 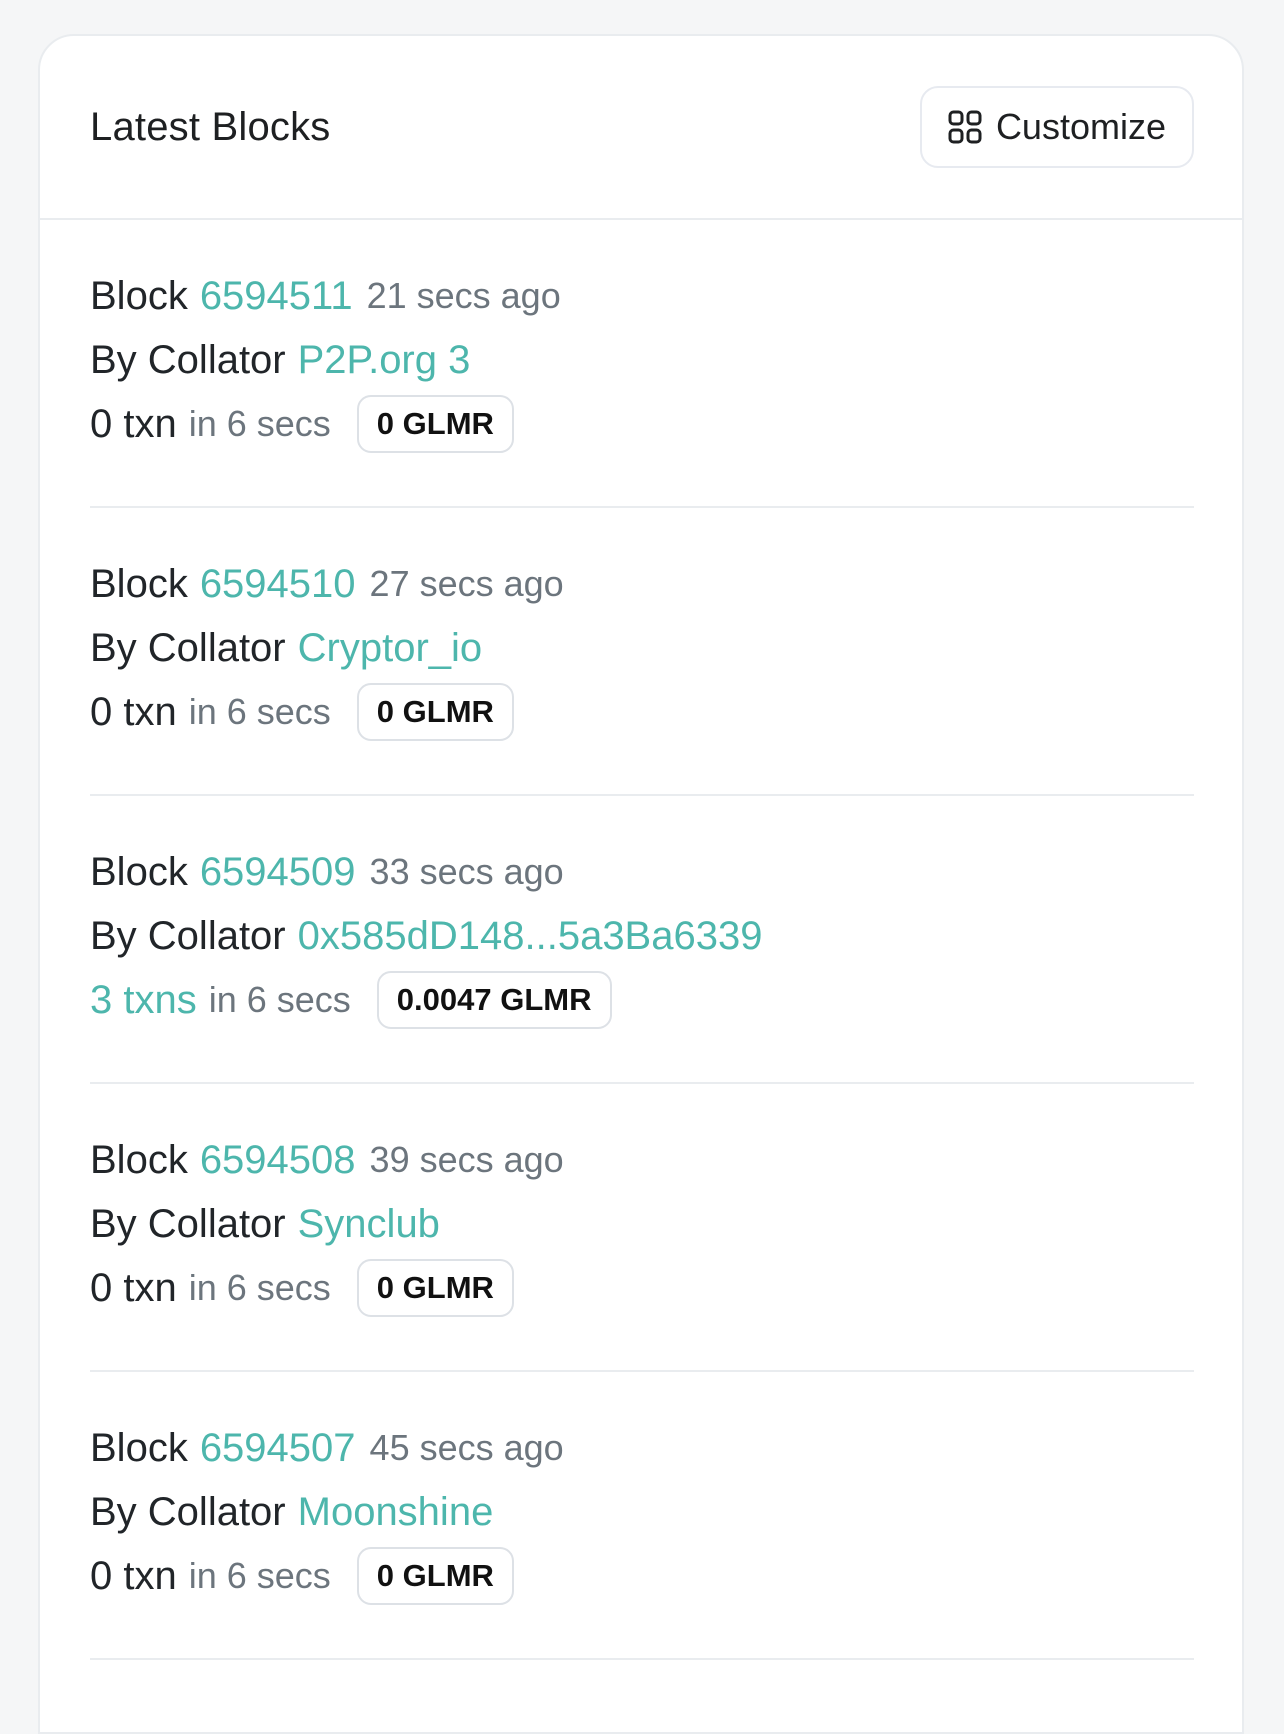 What do you see at coordinates (210, 126) in the screenshot?
I see `card-title: Latest Blocks` at bounding box center [210, 126].